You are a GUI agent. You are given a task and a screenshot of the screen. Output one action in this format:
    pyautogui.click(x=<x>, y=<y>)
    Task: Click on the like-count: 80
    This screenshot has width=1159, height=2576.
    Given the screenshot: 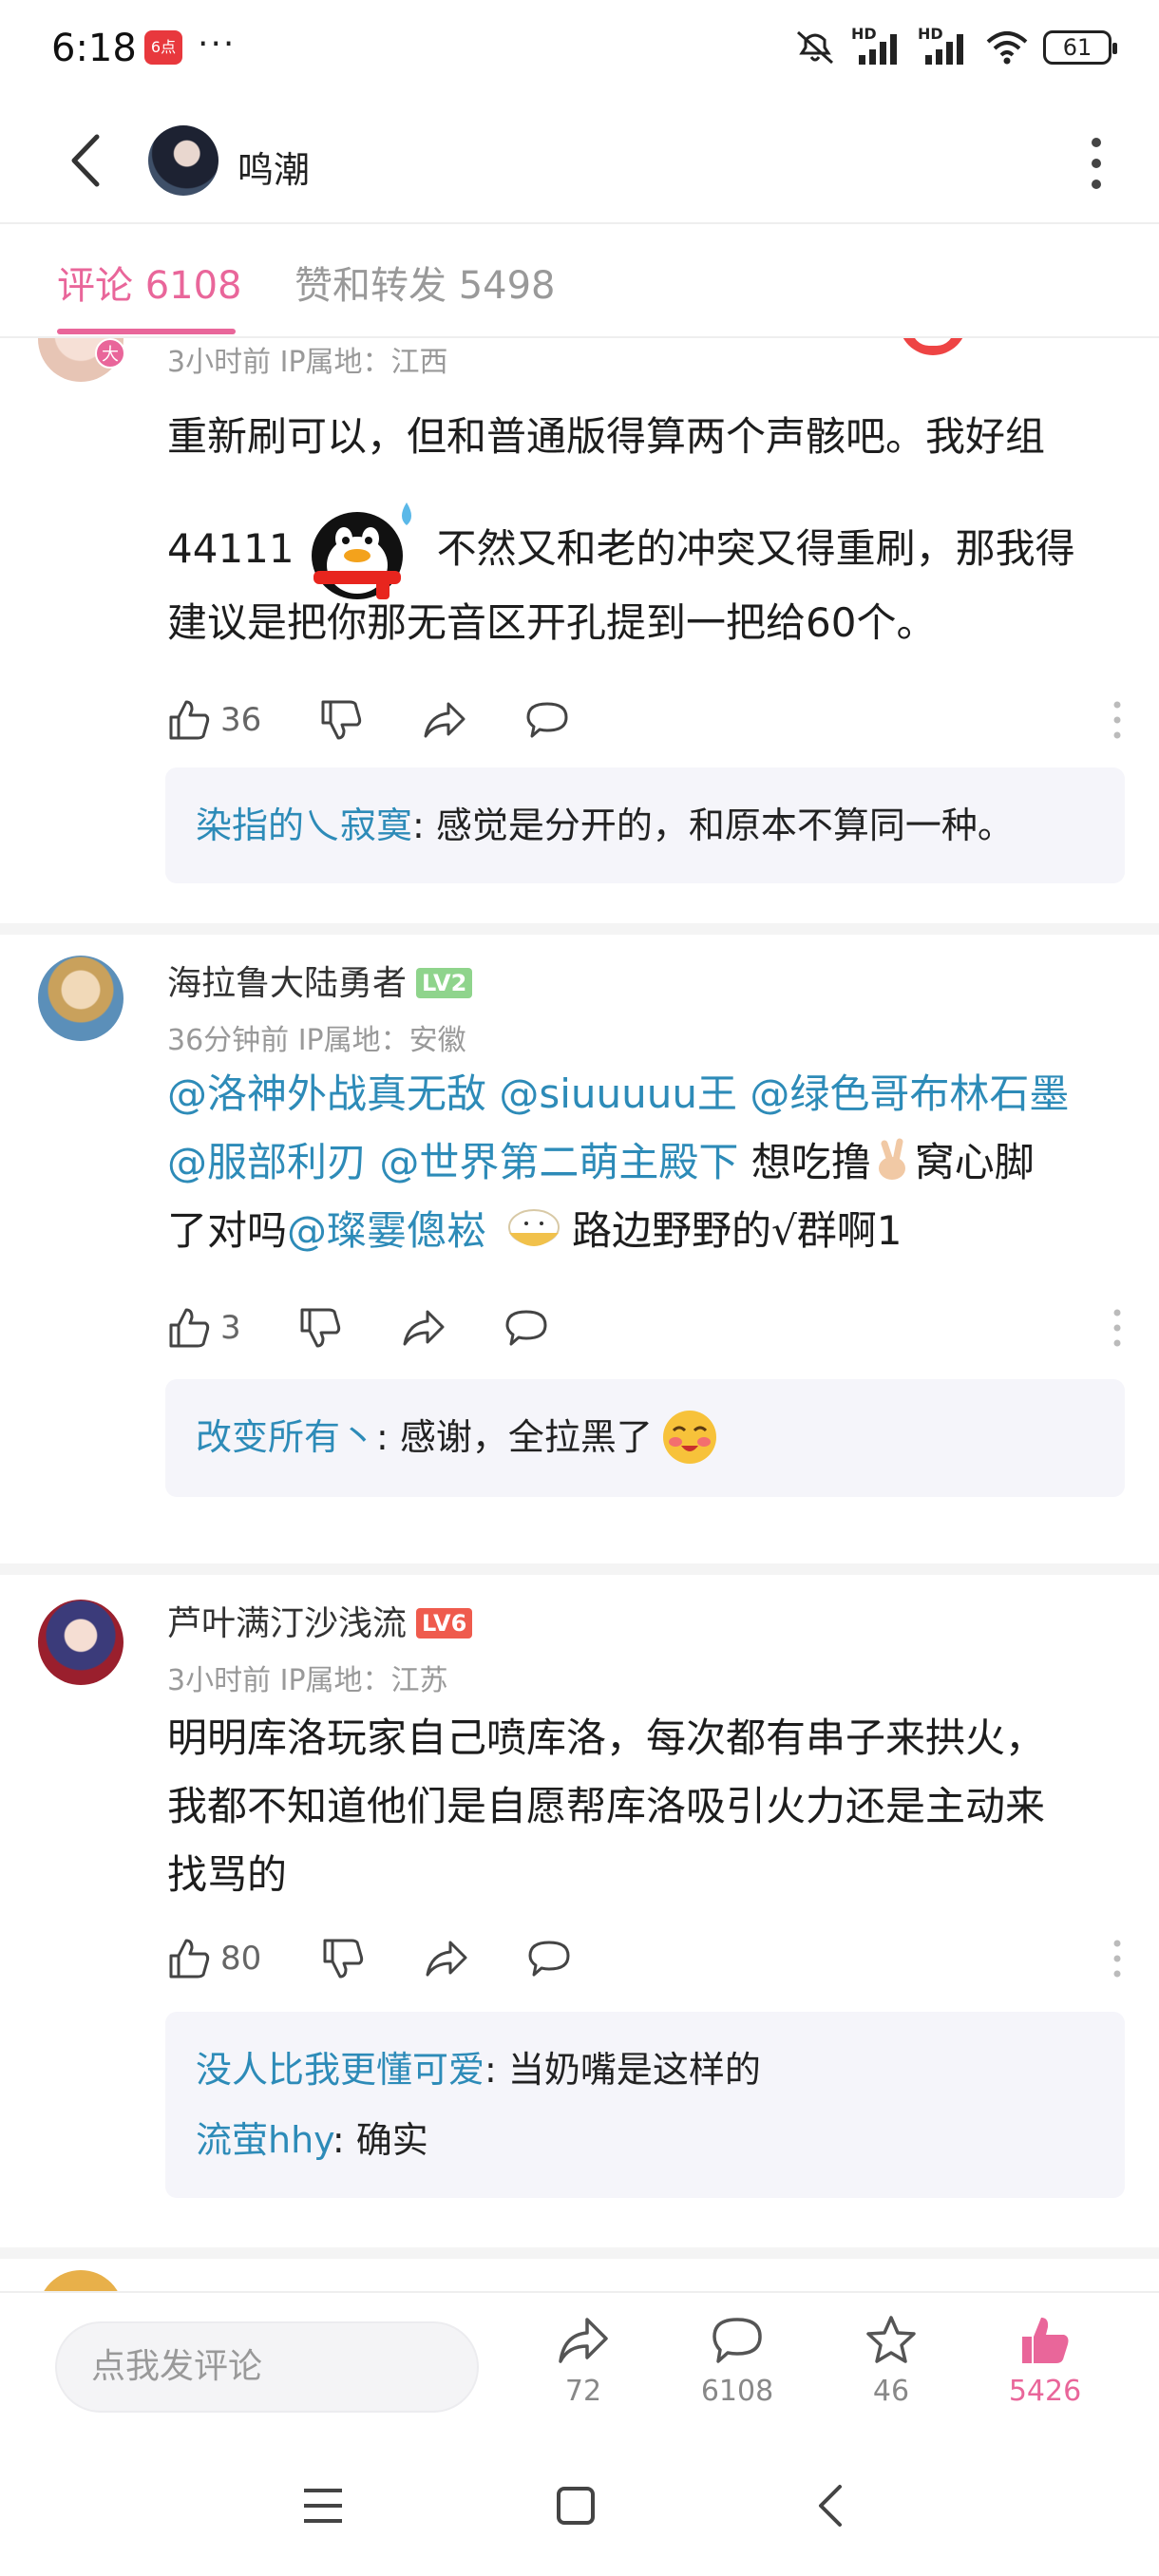 What is the action you would take?
    pyautogui.click(x=241, y=1959)
    